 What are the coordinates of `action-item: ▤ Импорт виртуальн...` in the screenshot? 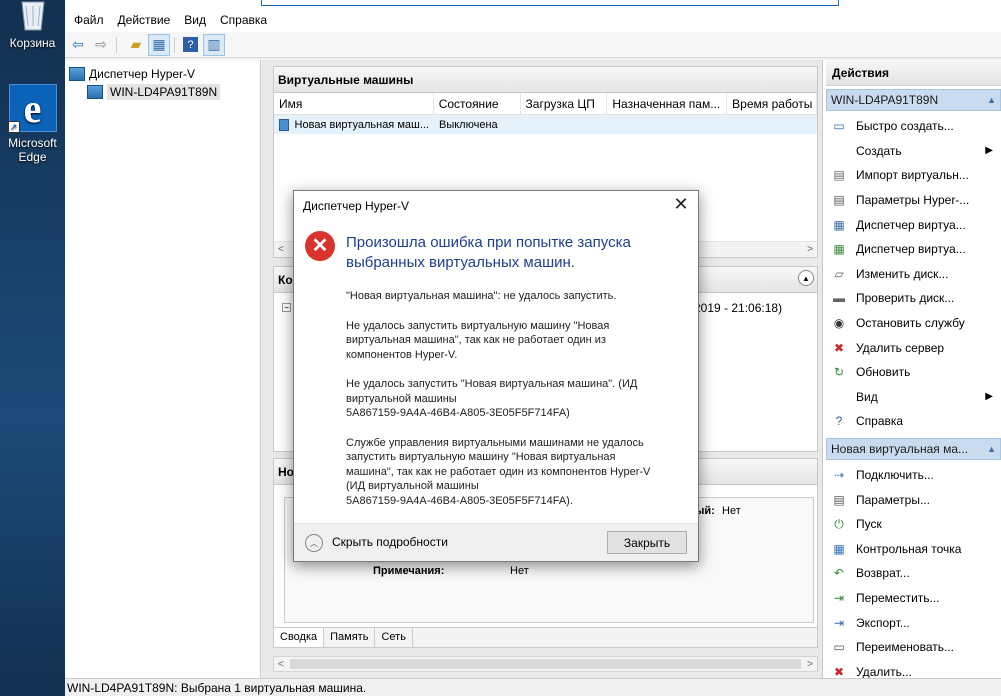 It's located at (912, 175).